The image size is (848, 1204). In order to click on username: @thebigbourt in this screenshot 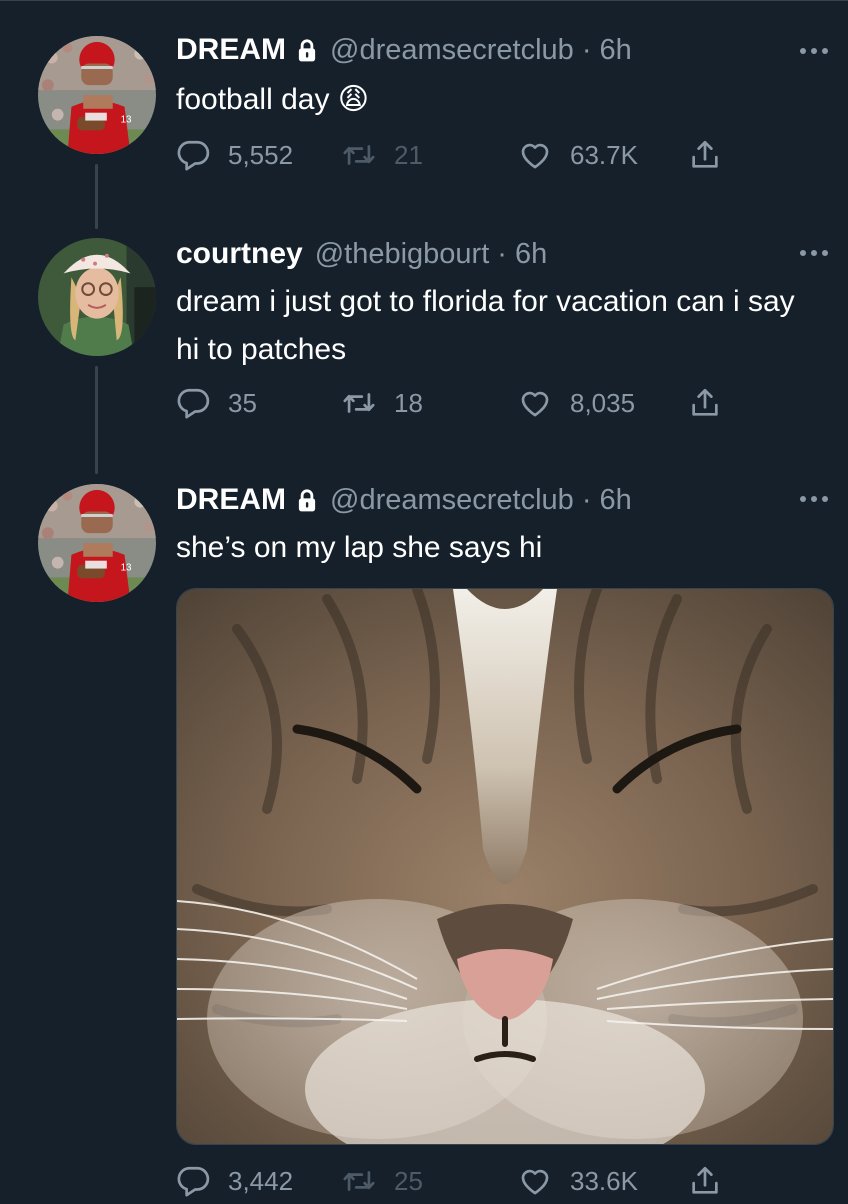, I will do `click(402, 254)`.